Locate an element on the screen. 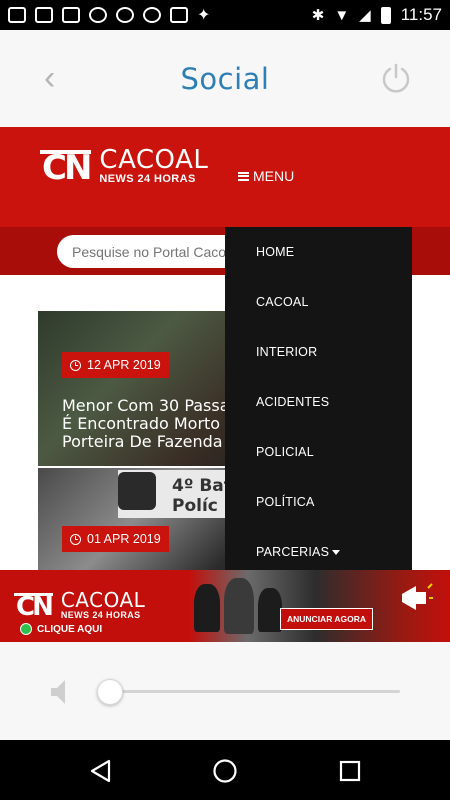  wifi-icon: ▼ is located at coordinates (342, 15).